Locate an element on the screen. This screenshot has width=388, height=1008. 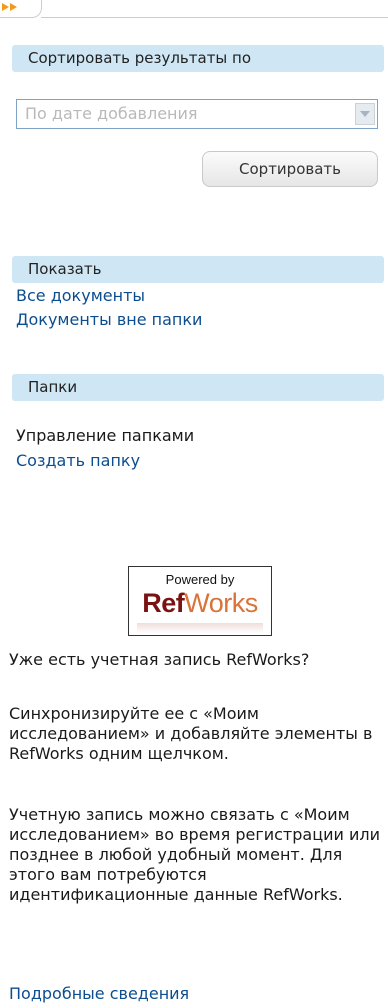
refworks-question-text: Уже есть учетная запись RefWorks? is located at coordinates (159, 659).